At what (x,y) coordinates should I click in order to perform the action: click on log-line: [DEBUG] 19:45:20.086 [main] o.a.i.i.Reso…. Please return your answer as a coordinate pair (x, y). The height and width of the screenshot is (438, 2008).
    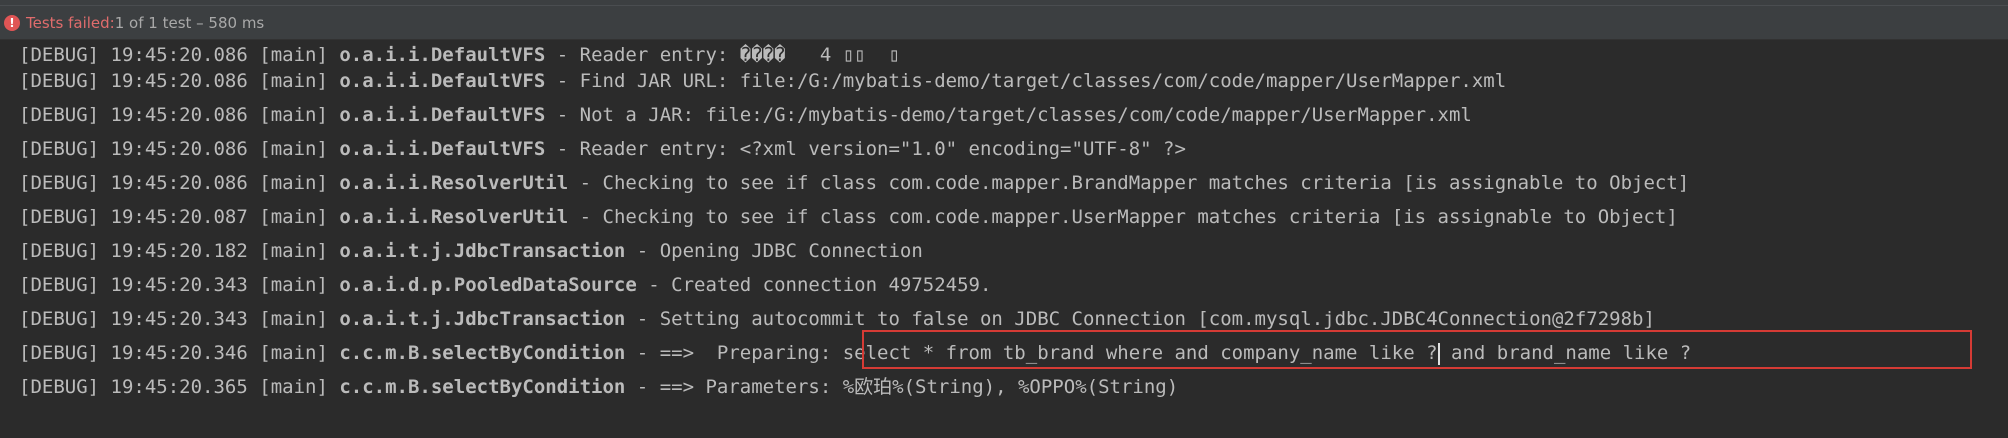
    Looking at the image, I should click on (854, 183).